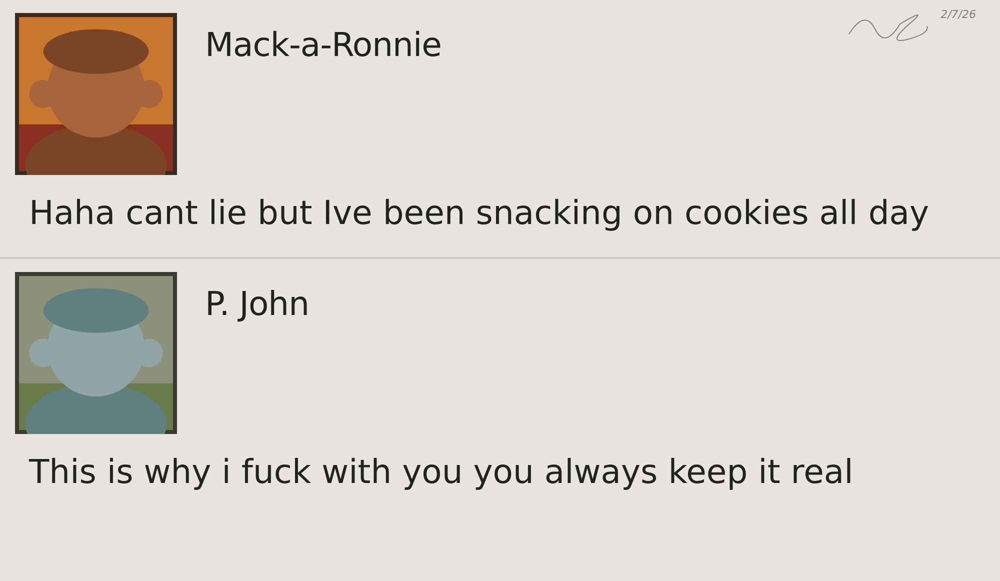 This screenshot has width=1000, height=581. What do you see at coordinates (958, 14) in the screenshot?
I see `signature-date: 2/7/26` at bounding box center [958, 14].